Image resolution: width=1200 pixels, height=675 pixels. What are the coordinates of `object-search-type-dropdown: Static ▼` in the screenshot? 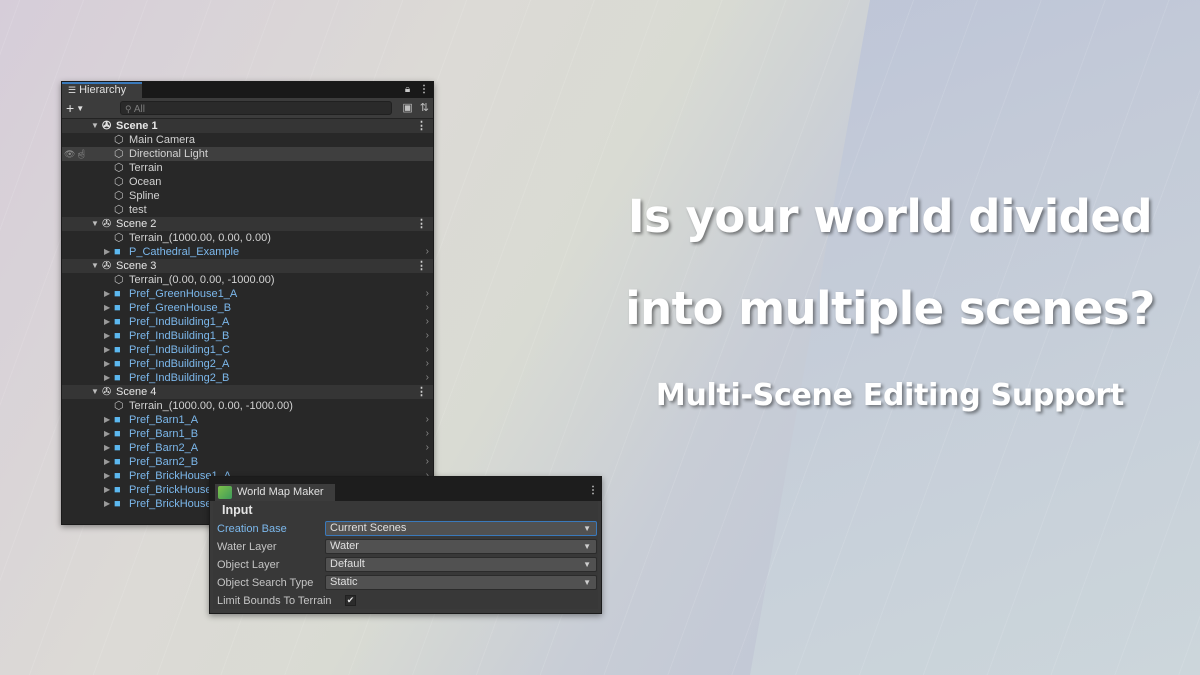 It's located at (461, 582).